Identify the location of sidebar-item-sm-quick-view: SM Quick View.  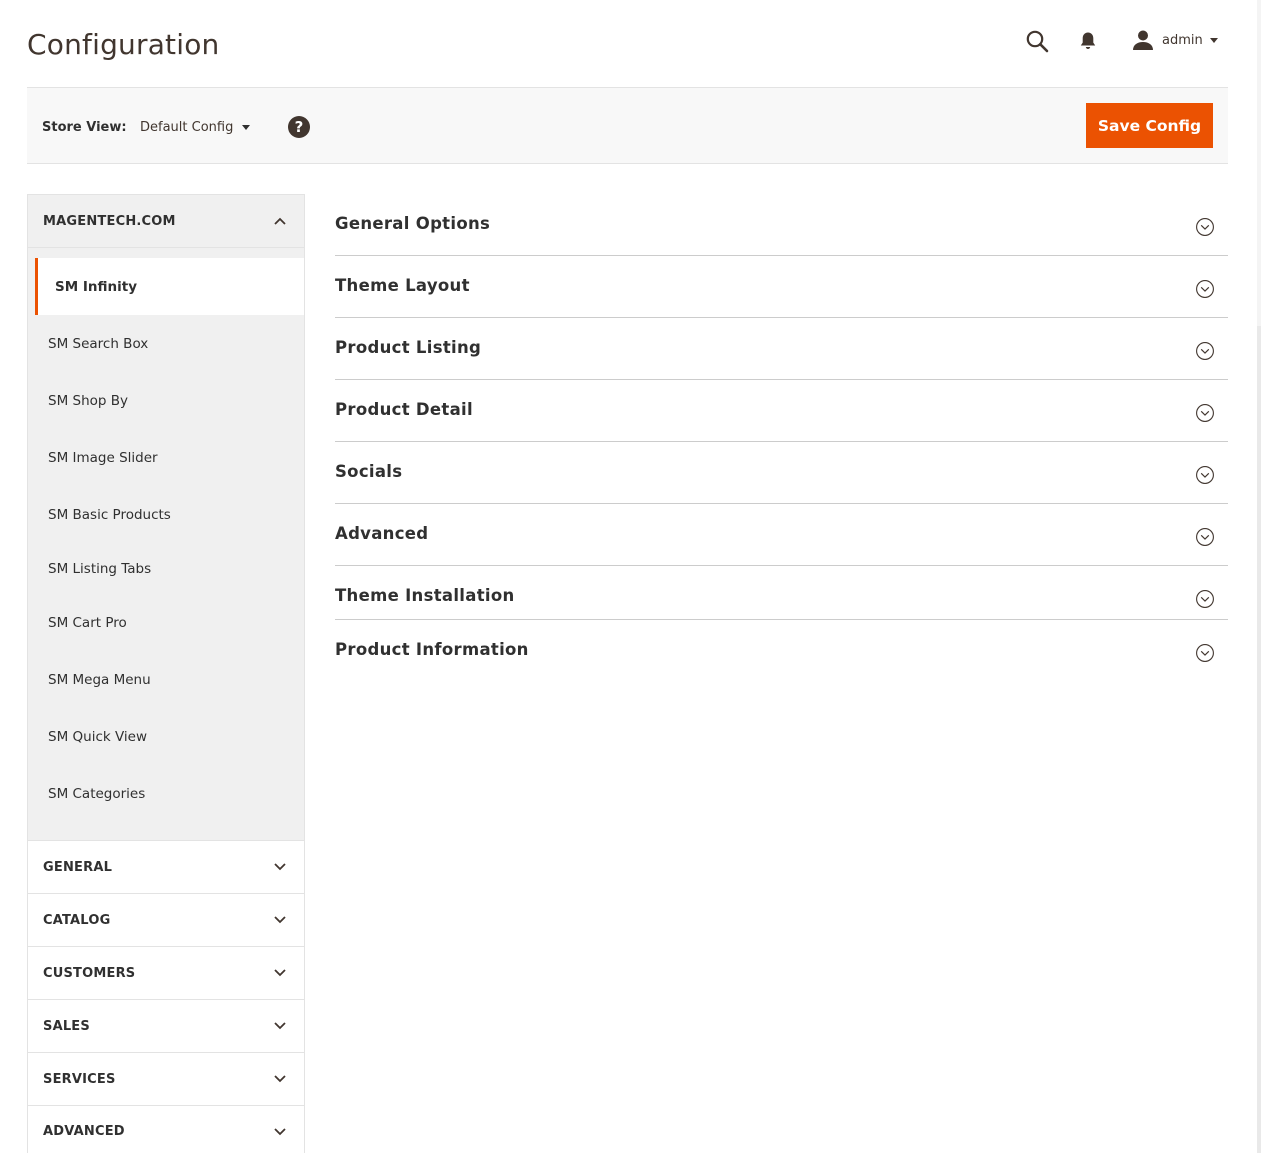
(166, 736).